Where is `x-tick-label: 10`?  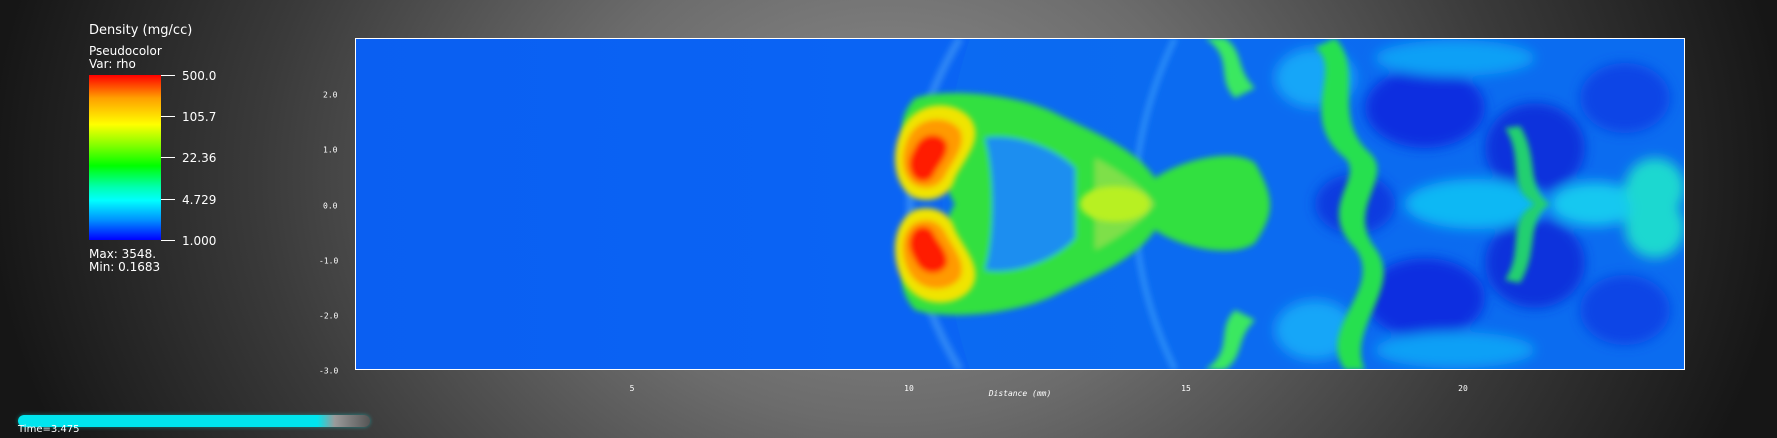 x-tick-label: 10 is located at coordinates (909, 388).